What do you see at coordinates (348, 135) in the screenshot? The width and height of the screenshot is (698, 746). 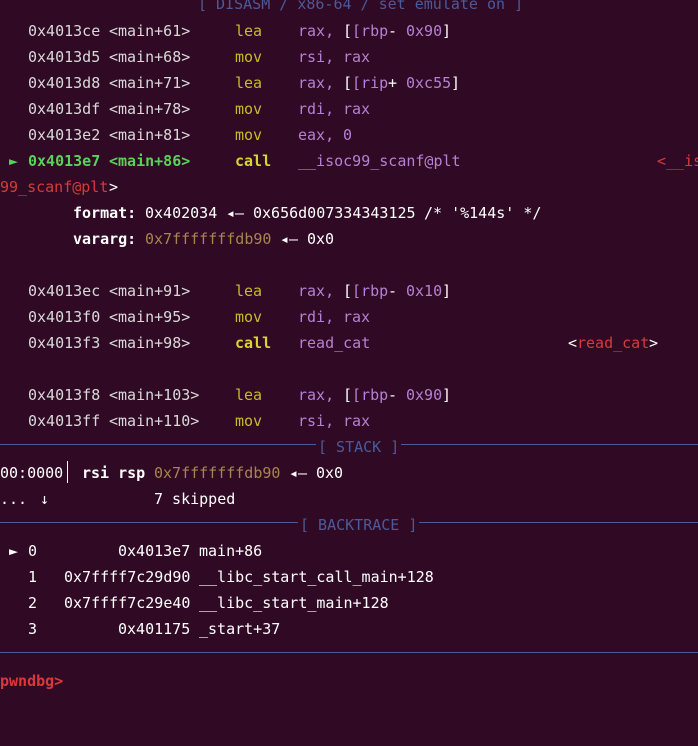 I see `disasm-immediate: 0` at bounding box center [348, 135].